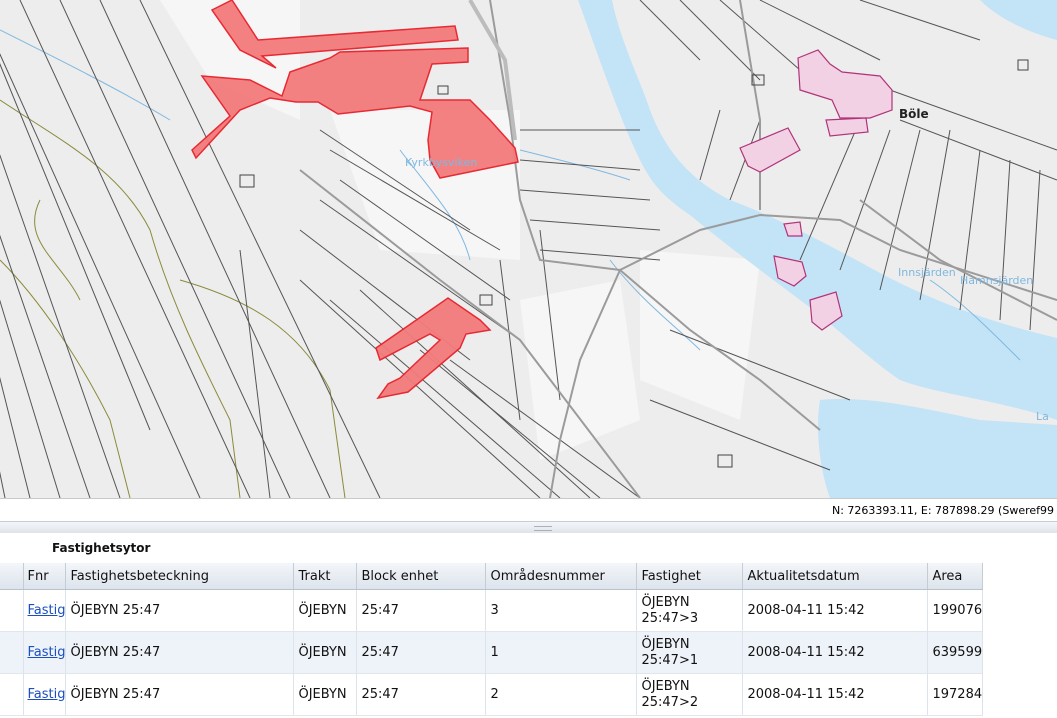 This screenshot has width=1057, height=718. Describe the element at coordinates (325, 576) in the screenshot. I see `column-header-trakt: Trakt` at that location.